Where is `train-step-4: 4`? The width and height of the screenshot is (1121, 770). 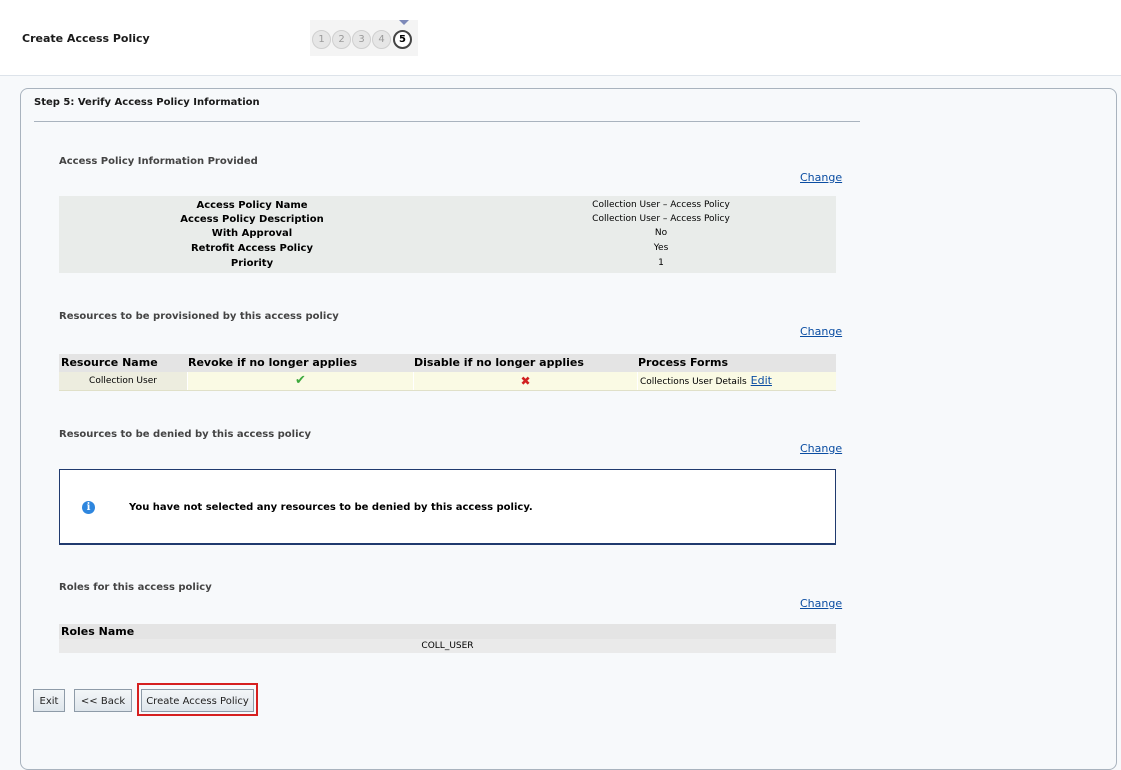
train-step-4: 4 is located at coordinates (381, 39).